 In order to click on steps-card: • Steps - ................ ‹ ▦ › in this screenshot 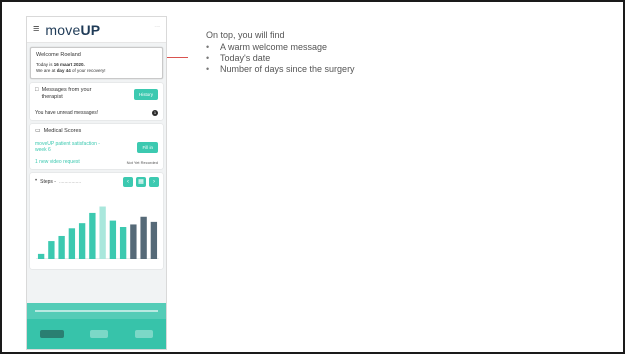, I will do `click(96, 221)`.